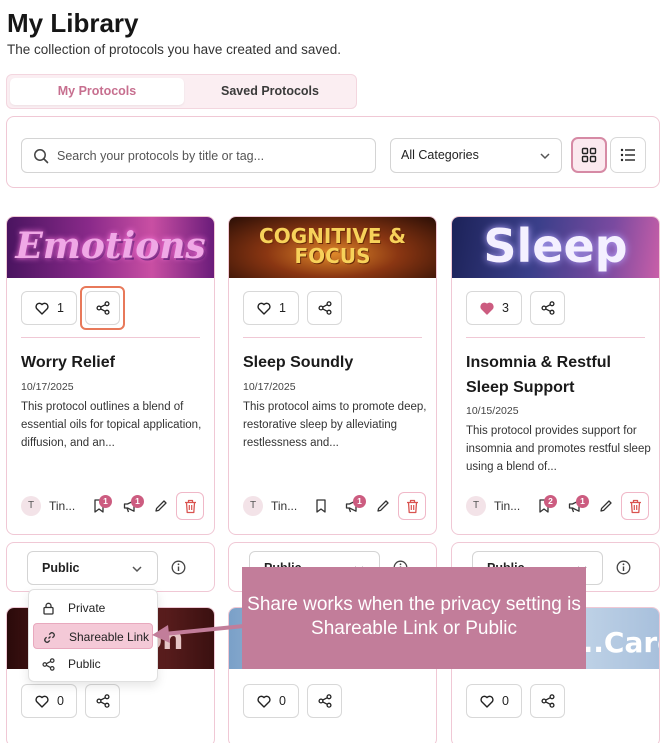  I want to click on grid-icon, so click(589, 155).